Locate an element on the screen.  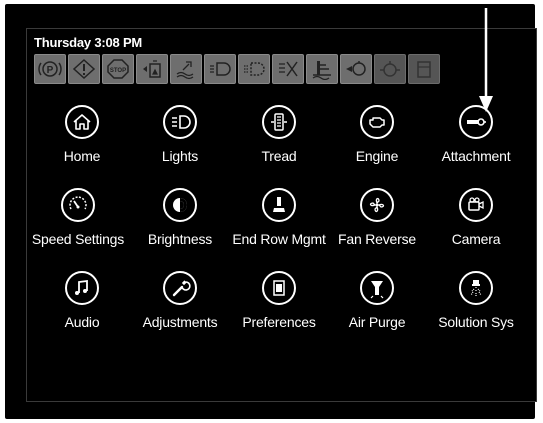
fuel-icon is located at coordinates (424, 69).